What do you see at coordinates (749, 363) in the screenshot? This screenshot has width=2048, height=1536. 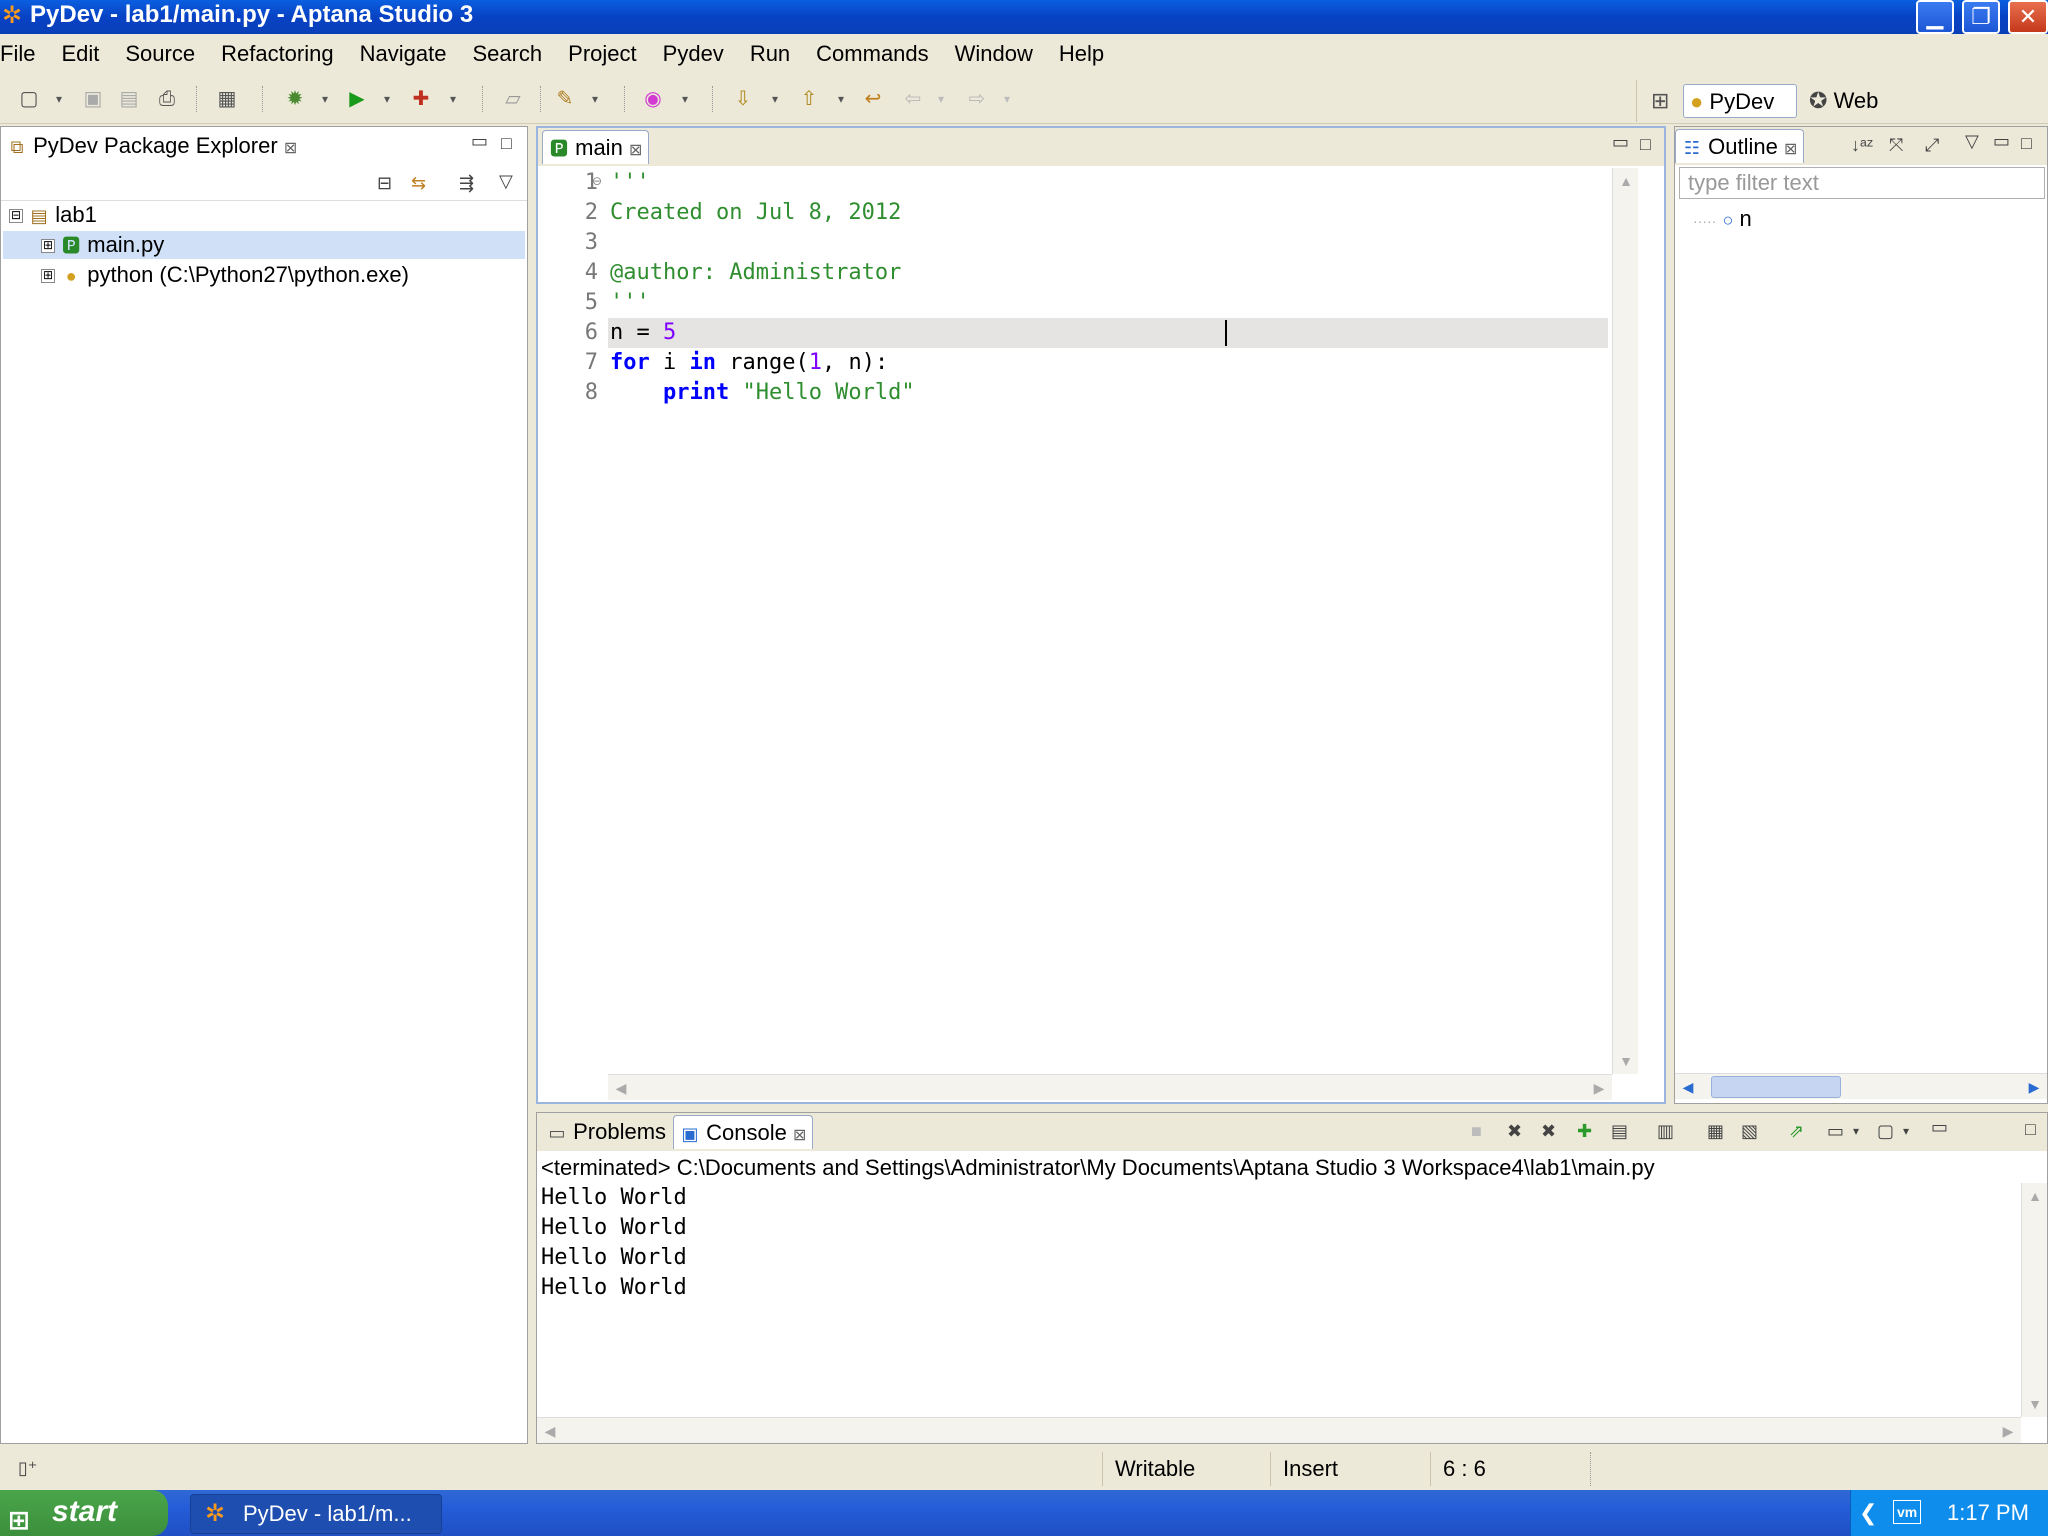 I see `code-line: for i in range(1, n):` at bounding box center [749, 363].